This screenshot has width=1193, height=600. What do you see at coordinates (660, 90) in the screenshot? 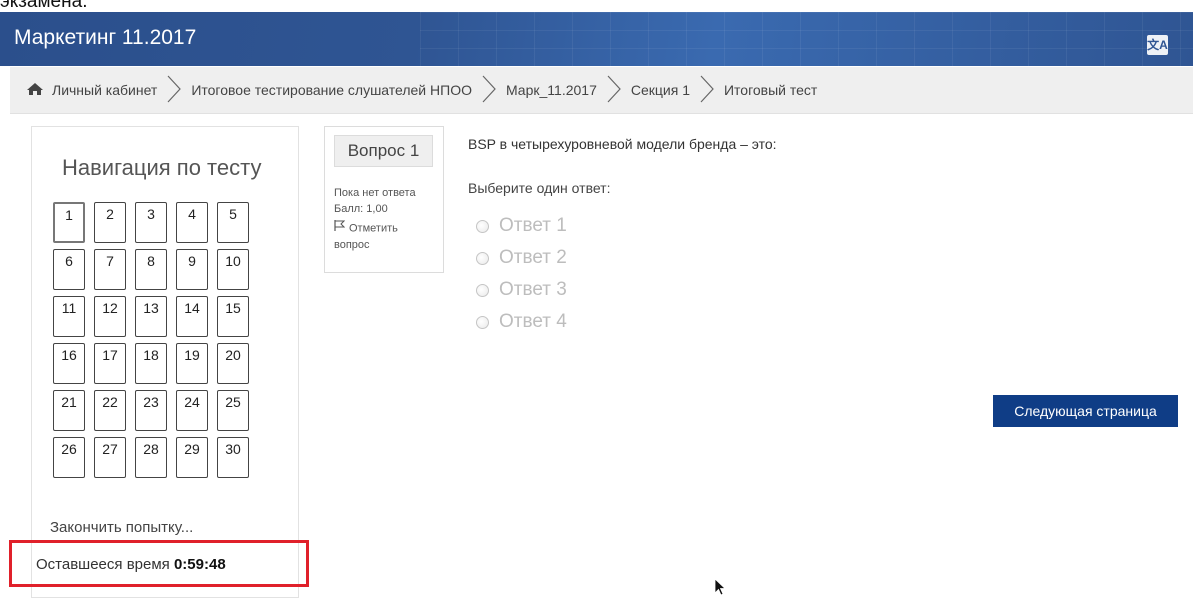
I see `breadcrumb-item-section: Секция 1` at bounding box center [660, 90].